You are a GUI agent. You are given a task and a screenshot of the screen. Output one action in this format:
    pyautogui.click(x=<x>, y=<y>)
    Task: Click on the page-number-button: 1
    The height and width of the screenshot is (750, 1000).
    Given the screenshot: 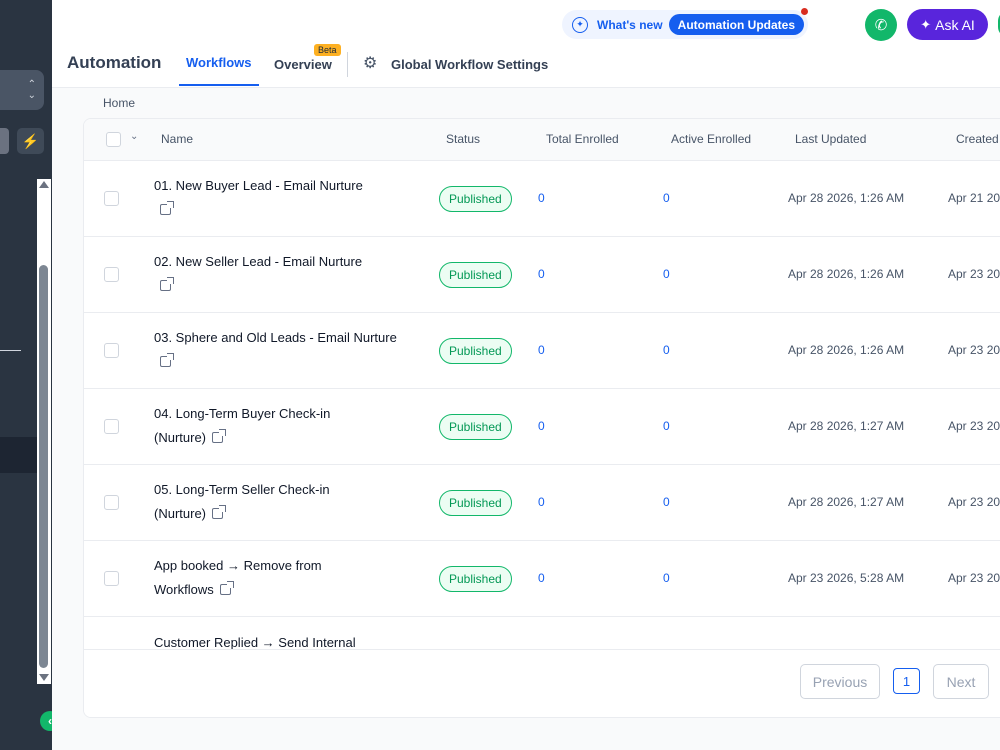 What is the action you would take?
    pyautogui.click(x=906, y=681)
    